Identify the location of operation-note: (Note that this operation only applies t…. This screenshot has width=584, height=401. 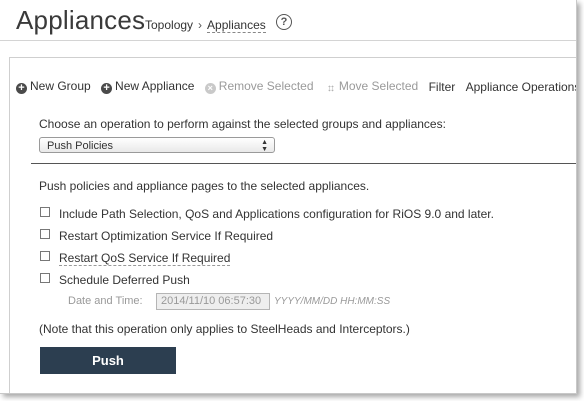
(224, 329).